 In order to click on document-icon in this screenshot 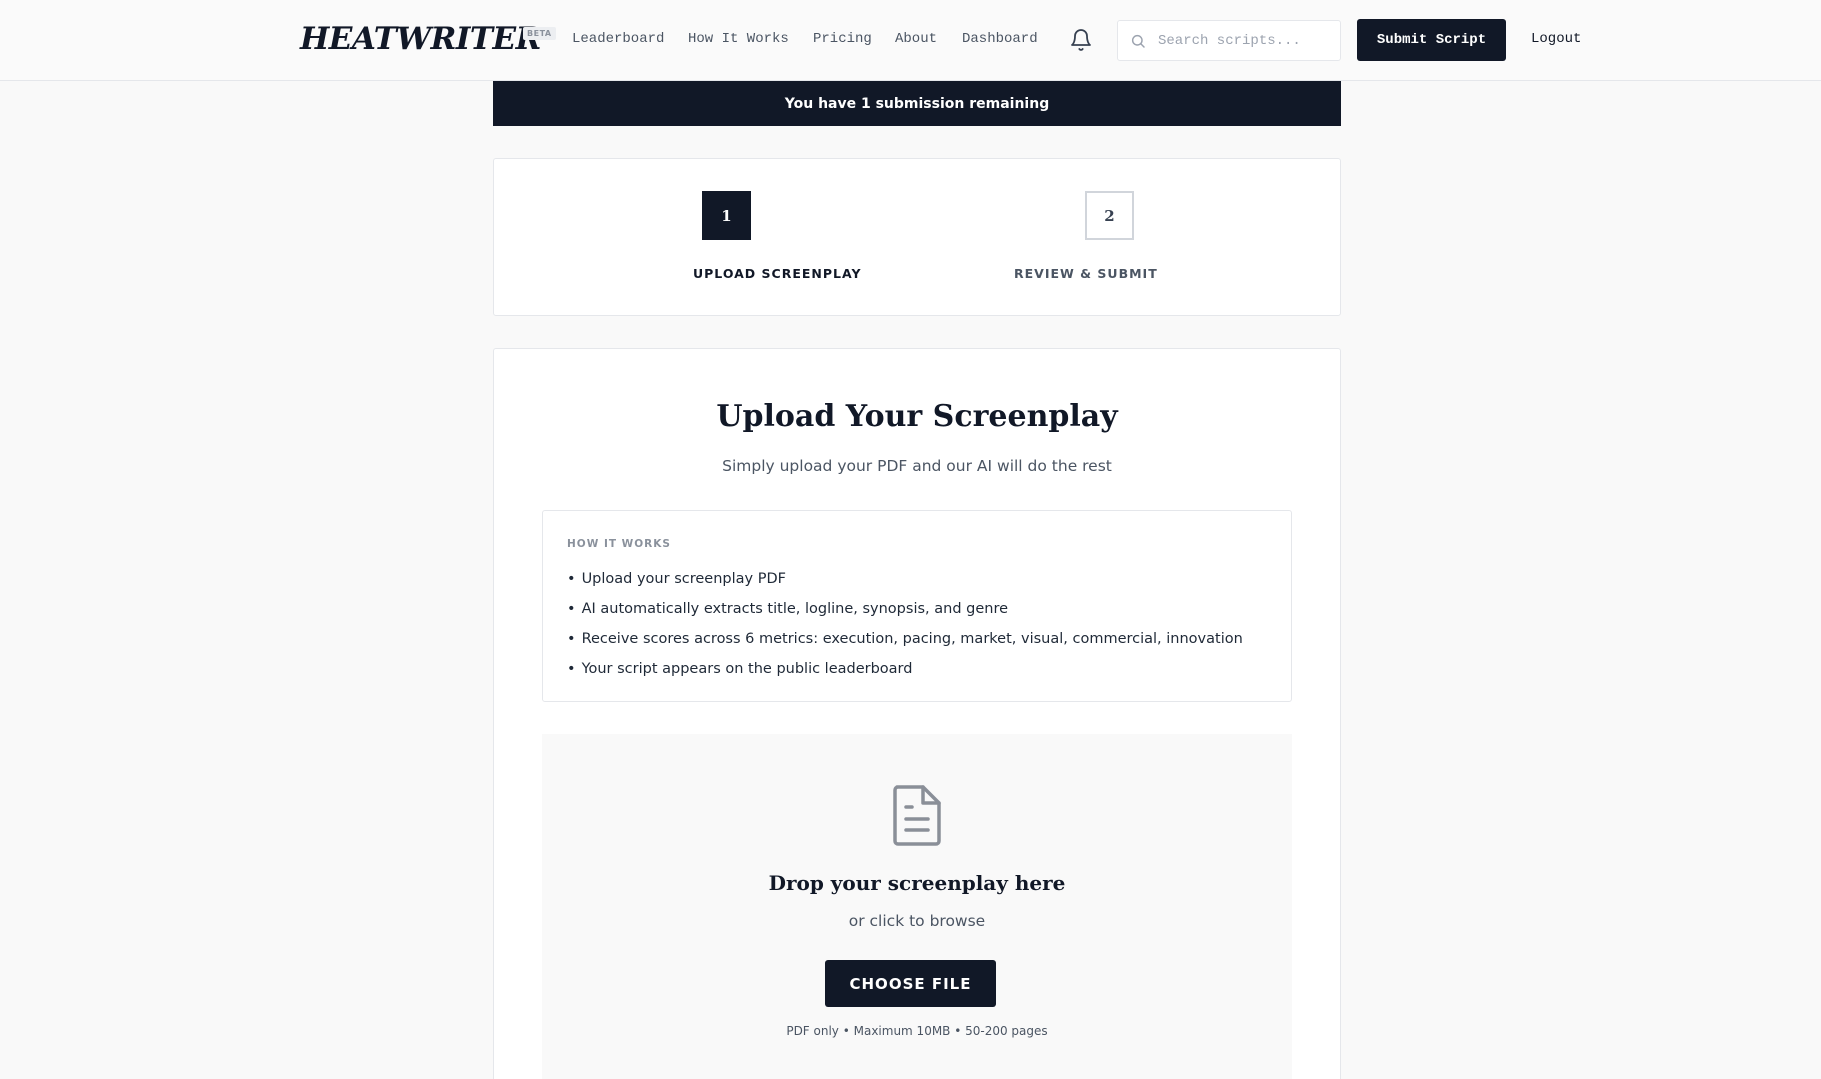, I will do `click(917, 815)`.